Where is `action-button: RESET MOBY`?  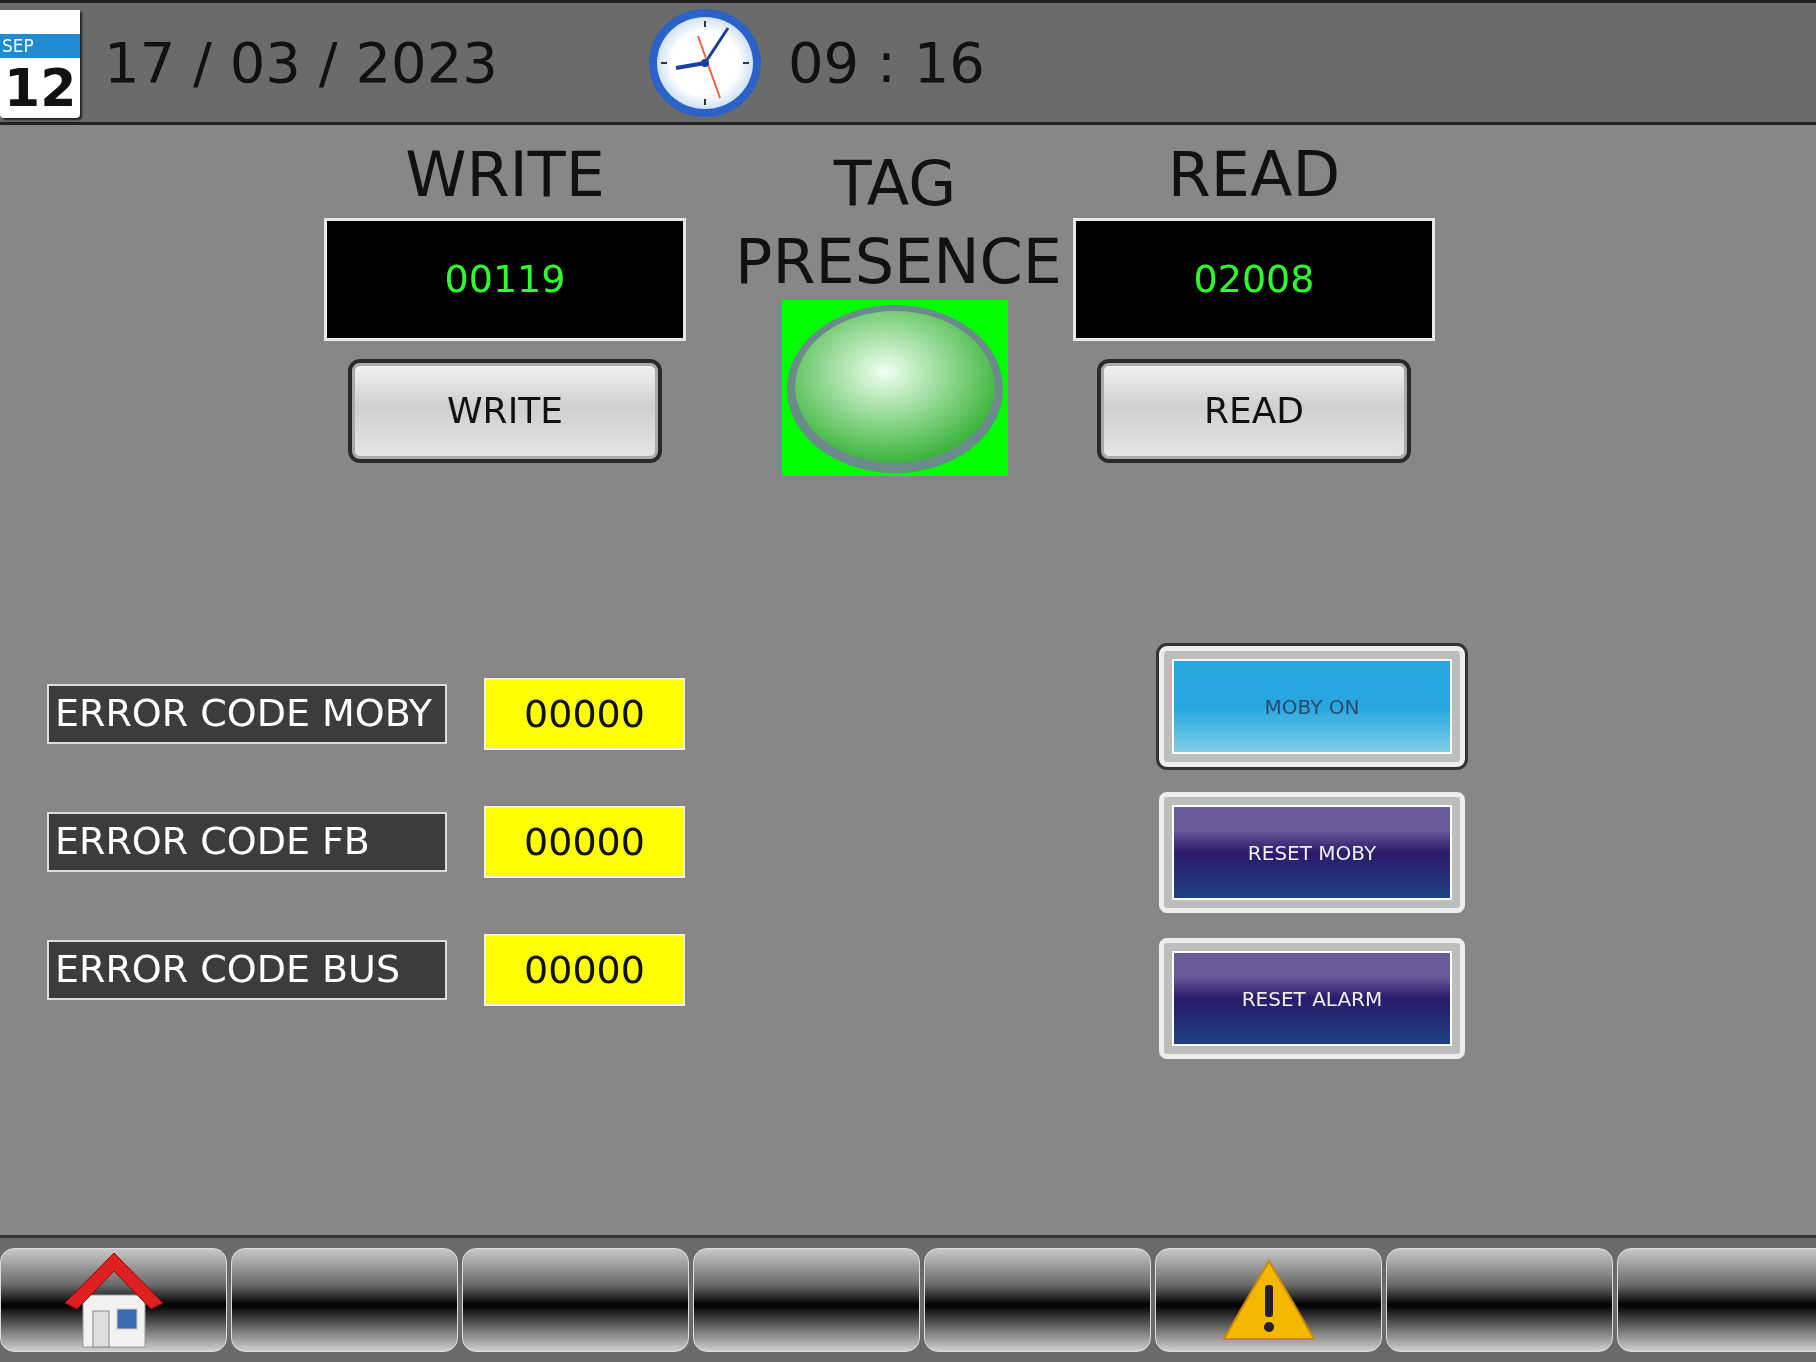
action-button: RESET MOBY is located at coordinates (1312, 852).